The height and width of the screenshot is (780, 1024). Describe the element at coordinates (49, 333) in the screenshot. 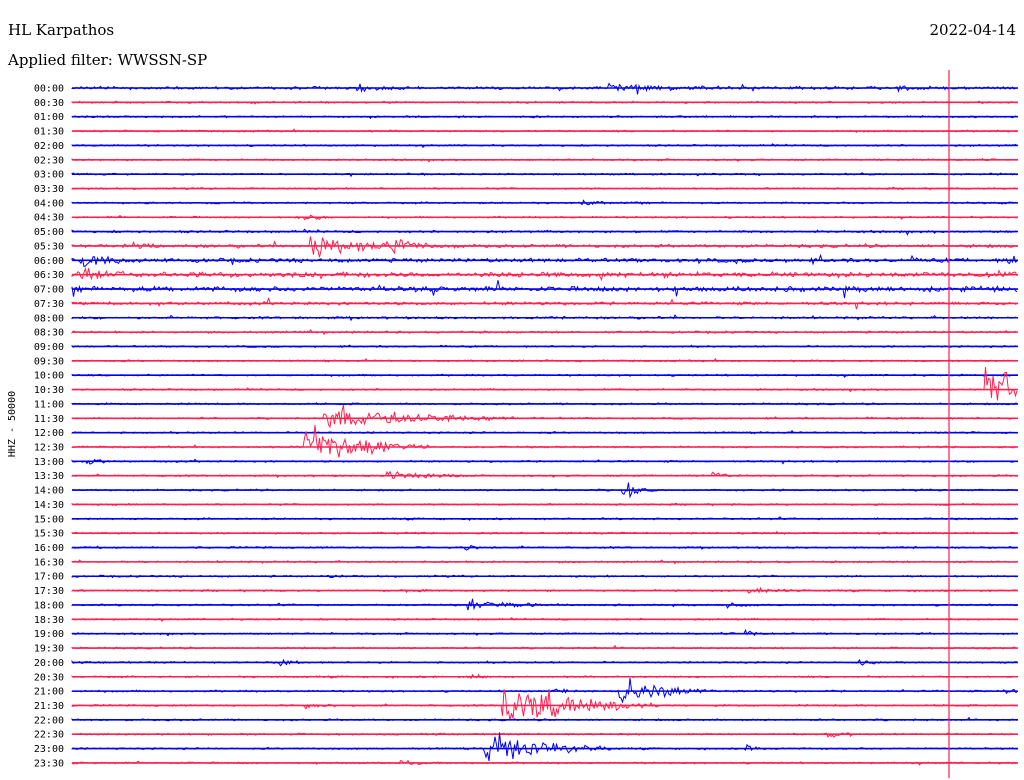

I see `time-label-0830: 08:30` at that location.